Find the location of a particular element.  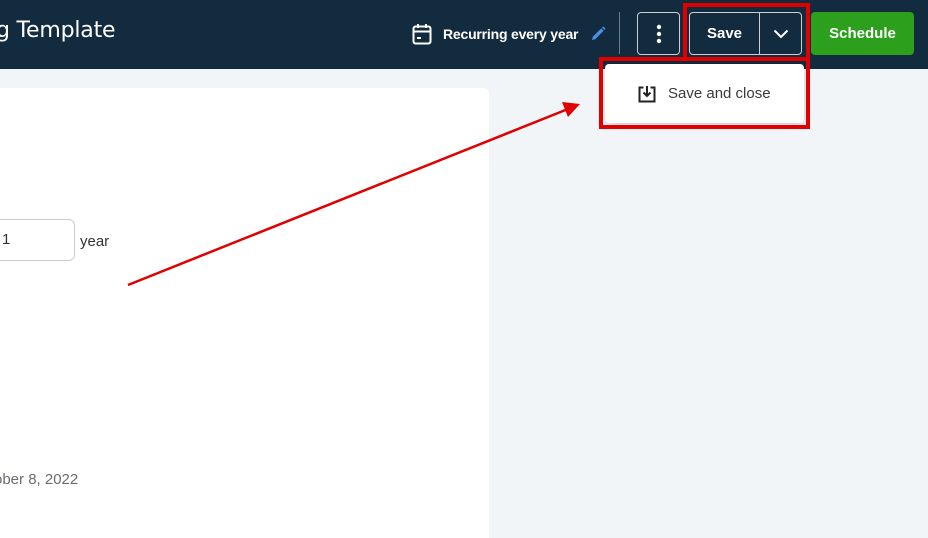

save-split-button: Save is located at coordinates (745, 33).